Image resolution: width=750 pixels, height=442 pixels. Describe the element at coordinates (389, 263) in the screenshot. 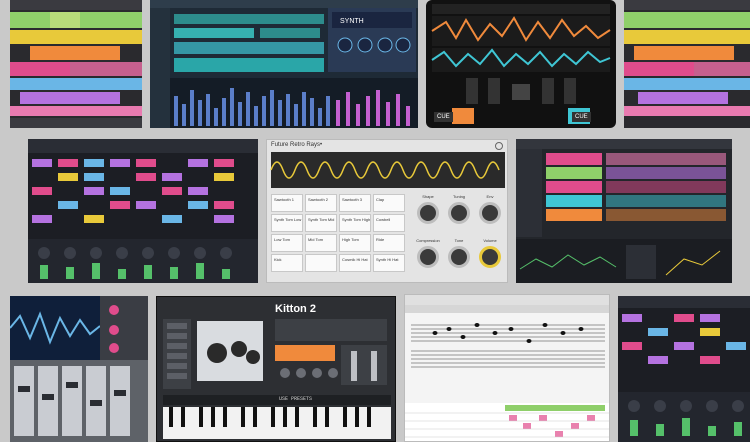

I see `drum-pad: Synth Hi Hat` at that location.